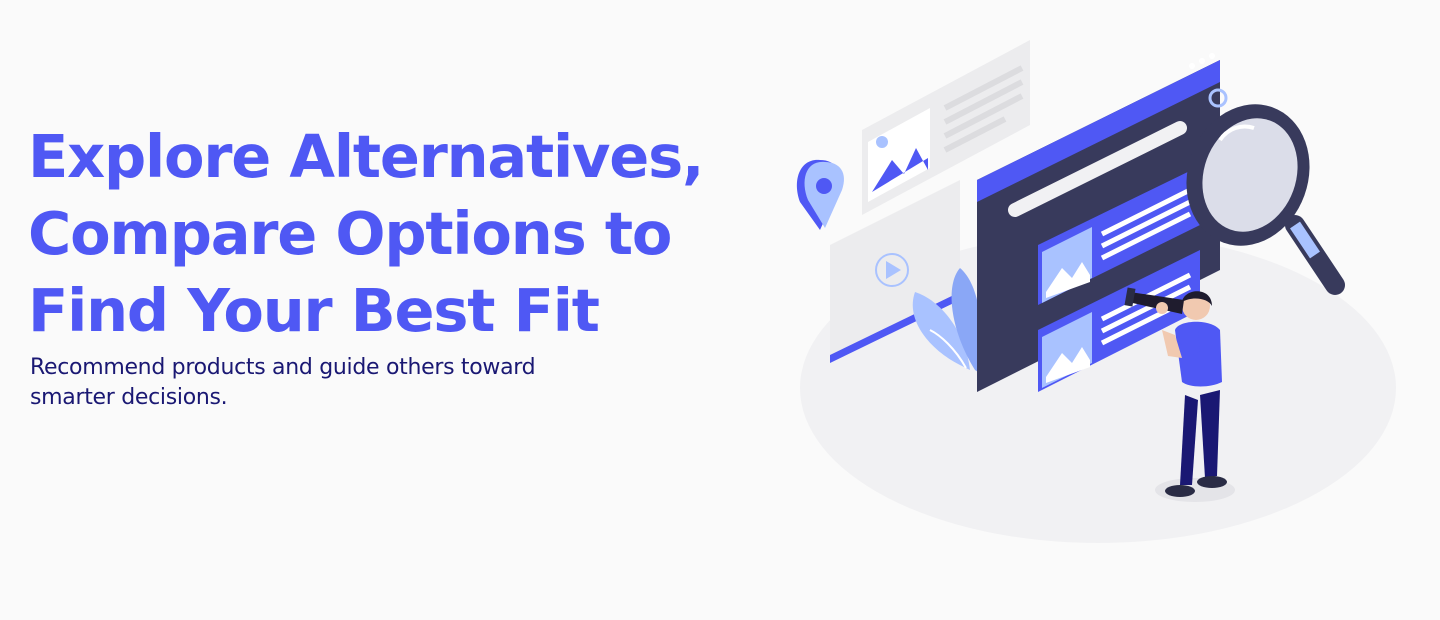  What do you see at coordinates (314, 310) in the screenshot?
I see `headline-line-3: Find Your Best Fit` at bounding box center [314, 310].